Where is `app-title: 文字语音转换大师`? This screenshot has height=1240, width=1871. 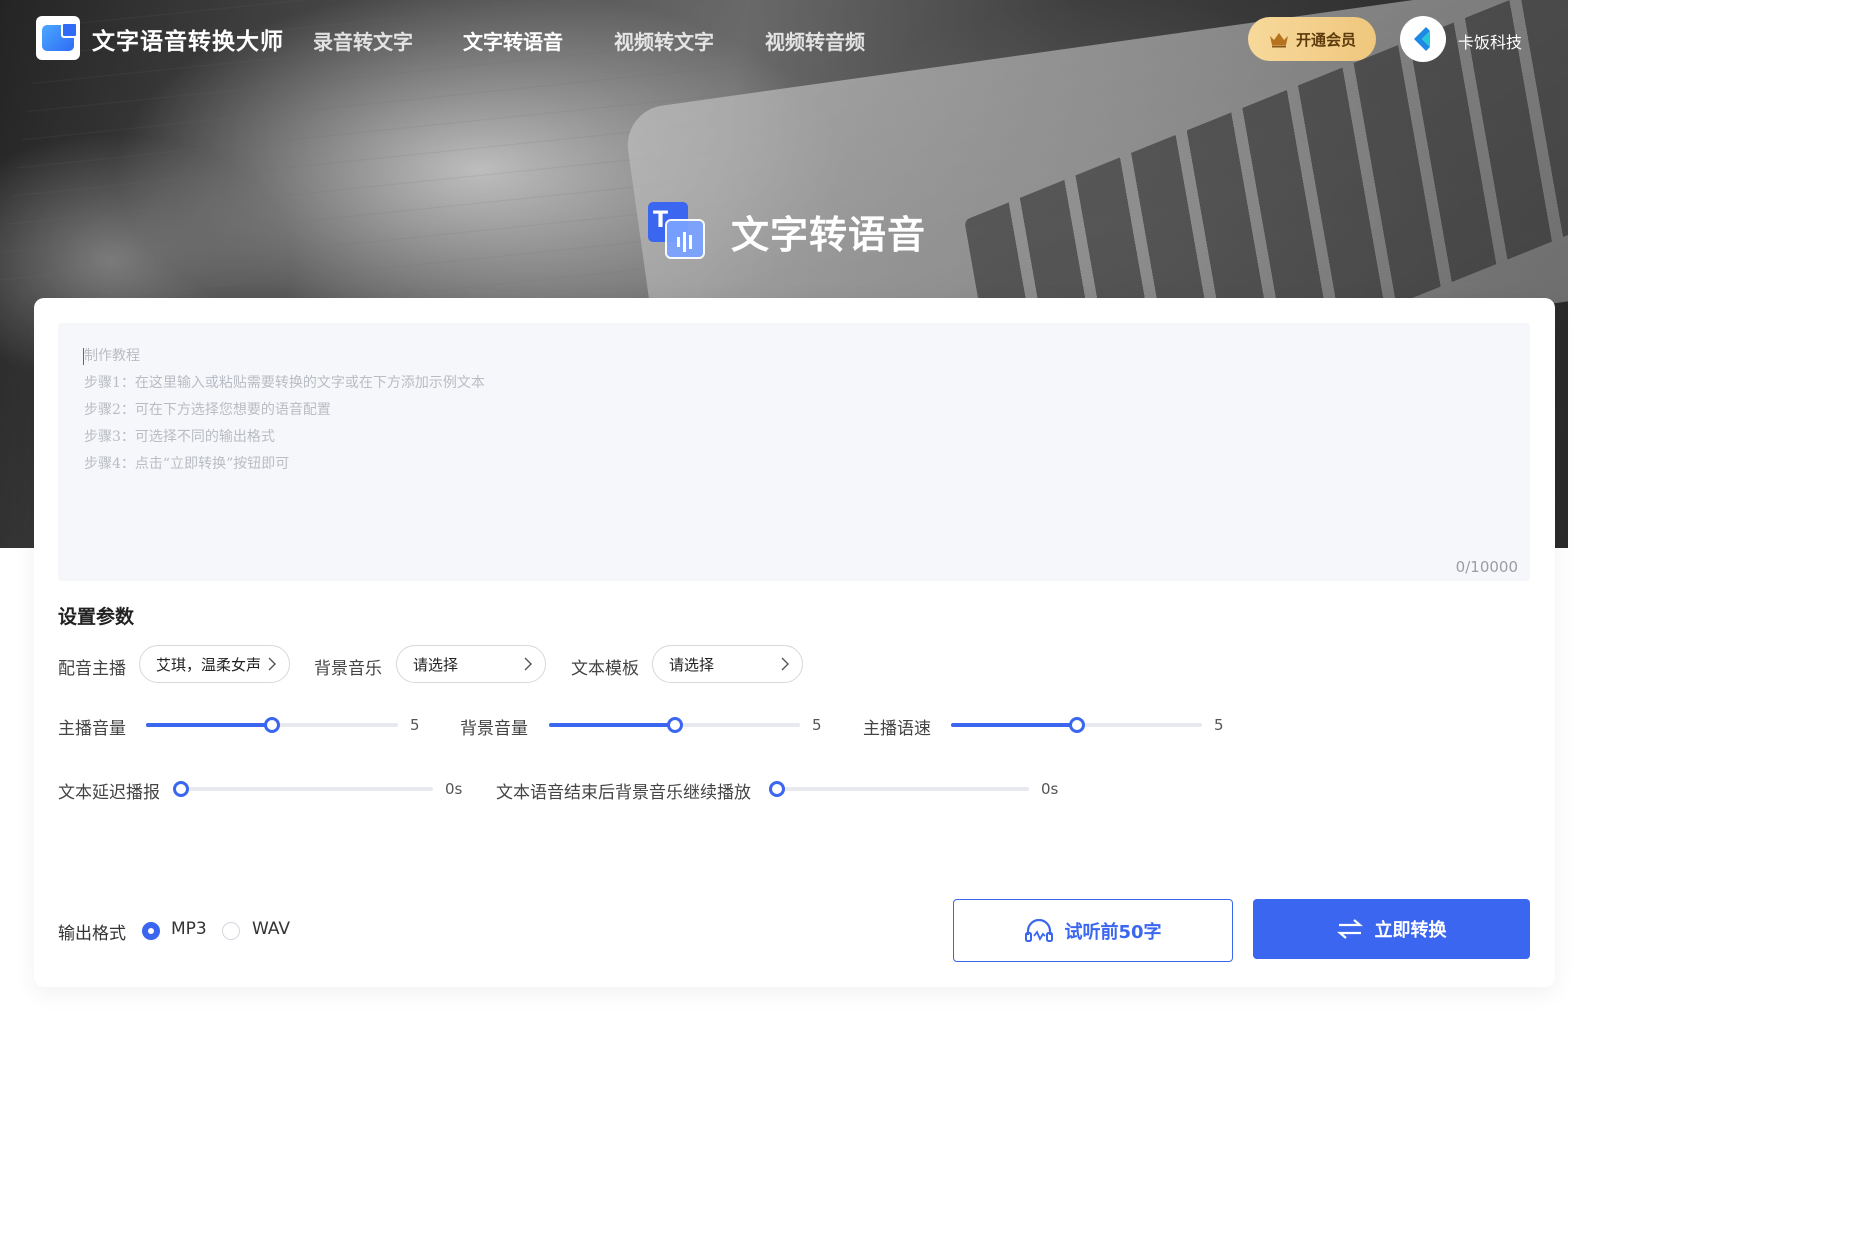 app-title: 文字语音转换大师 is located at coordinates (188, 39).